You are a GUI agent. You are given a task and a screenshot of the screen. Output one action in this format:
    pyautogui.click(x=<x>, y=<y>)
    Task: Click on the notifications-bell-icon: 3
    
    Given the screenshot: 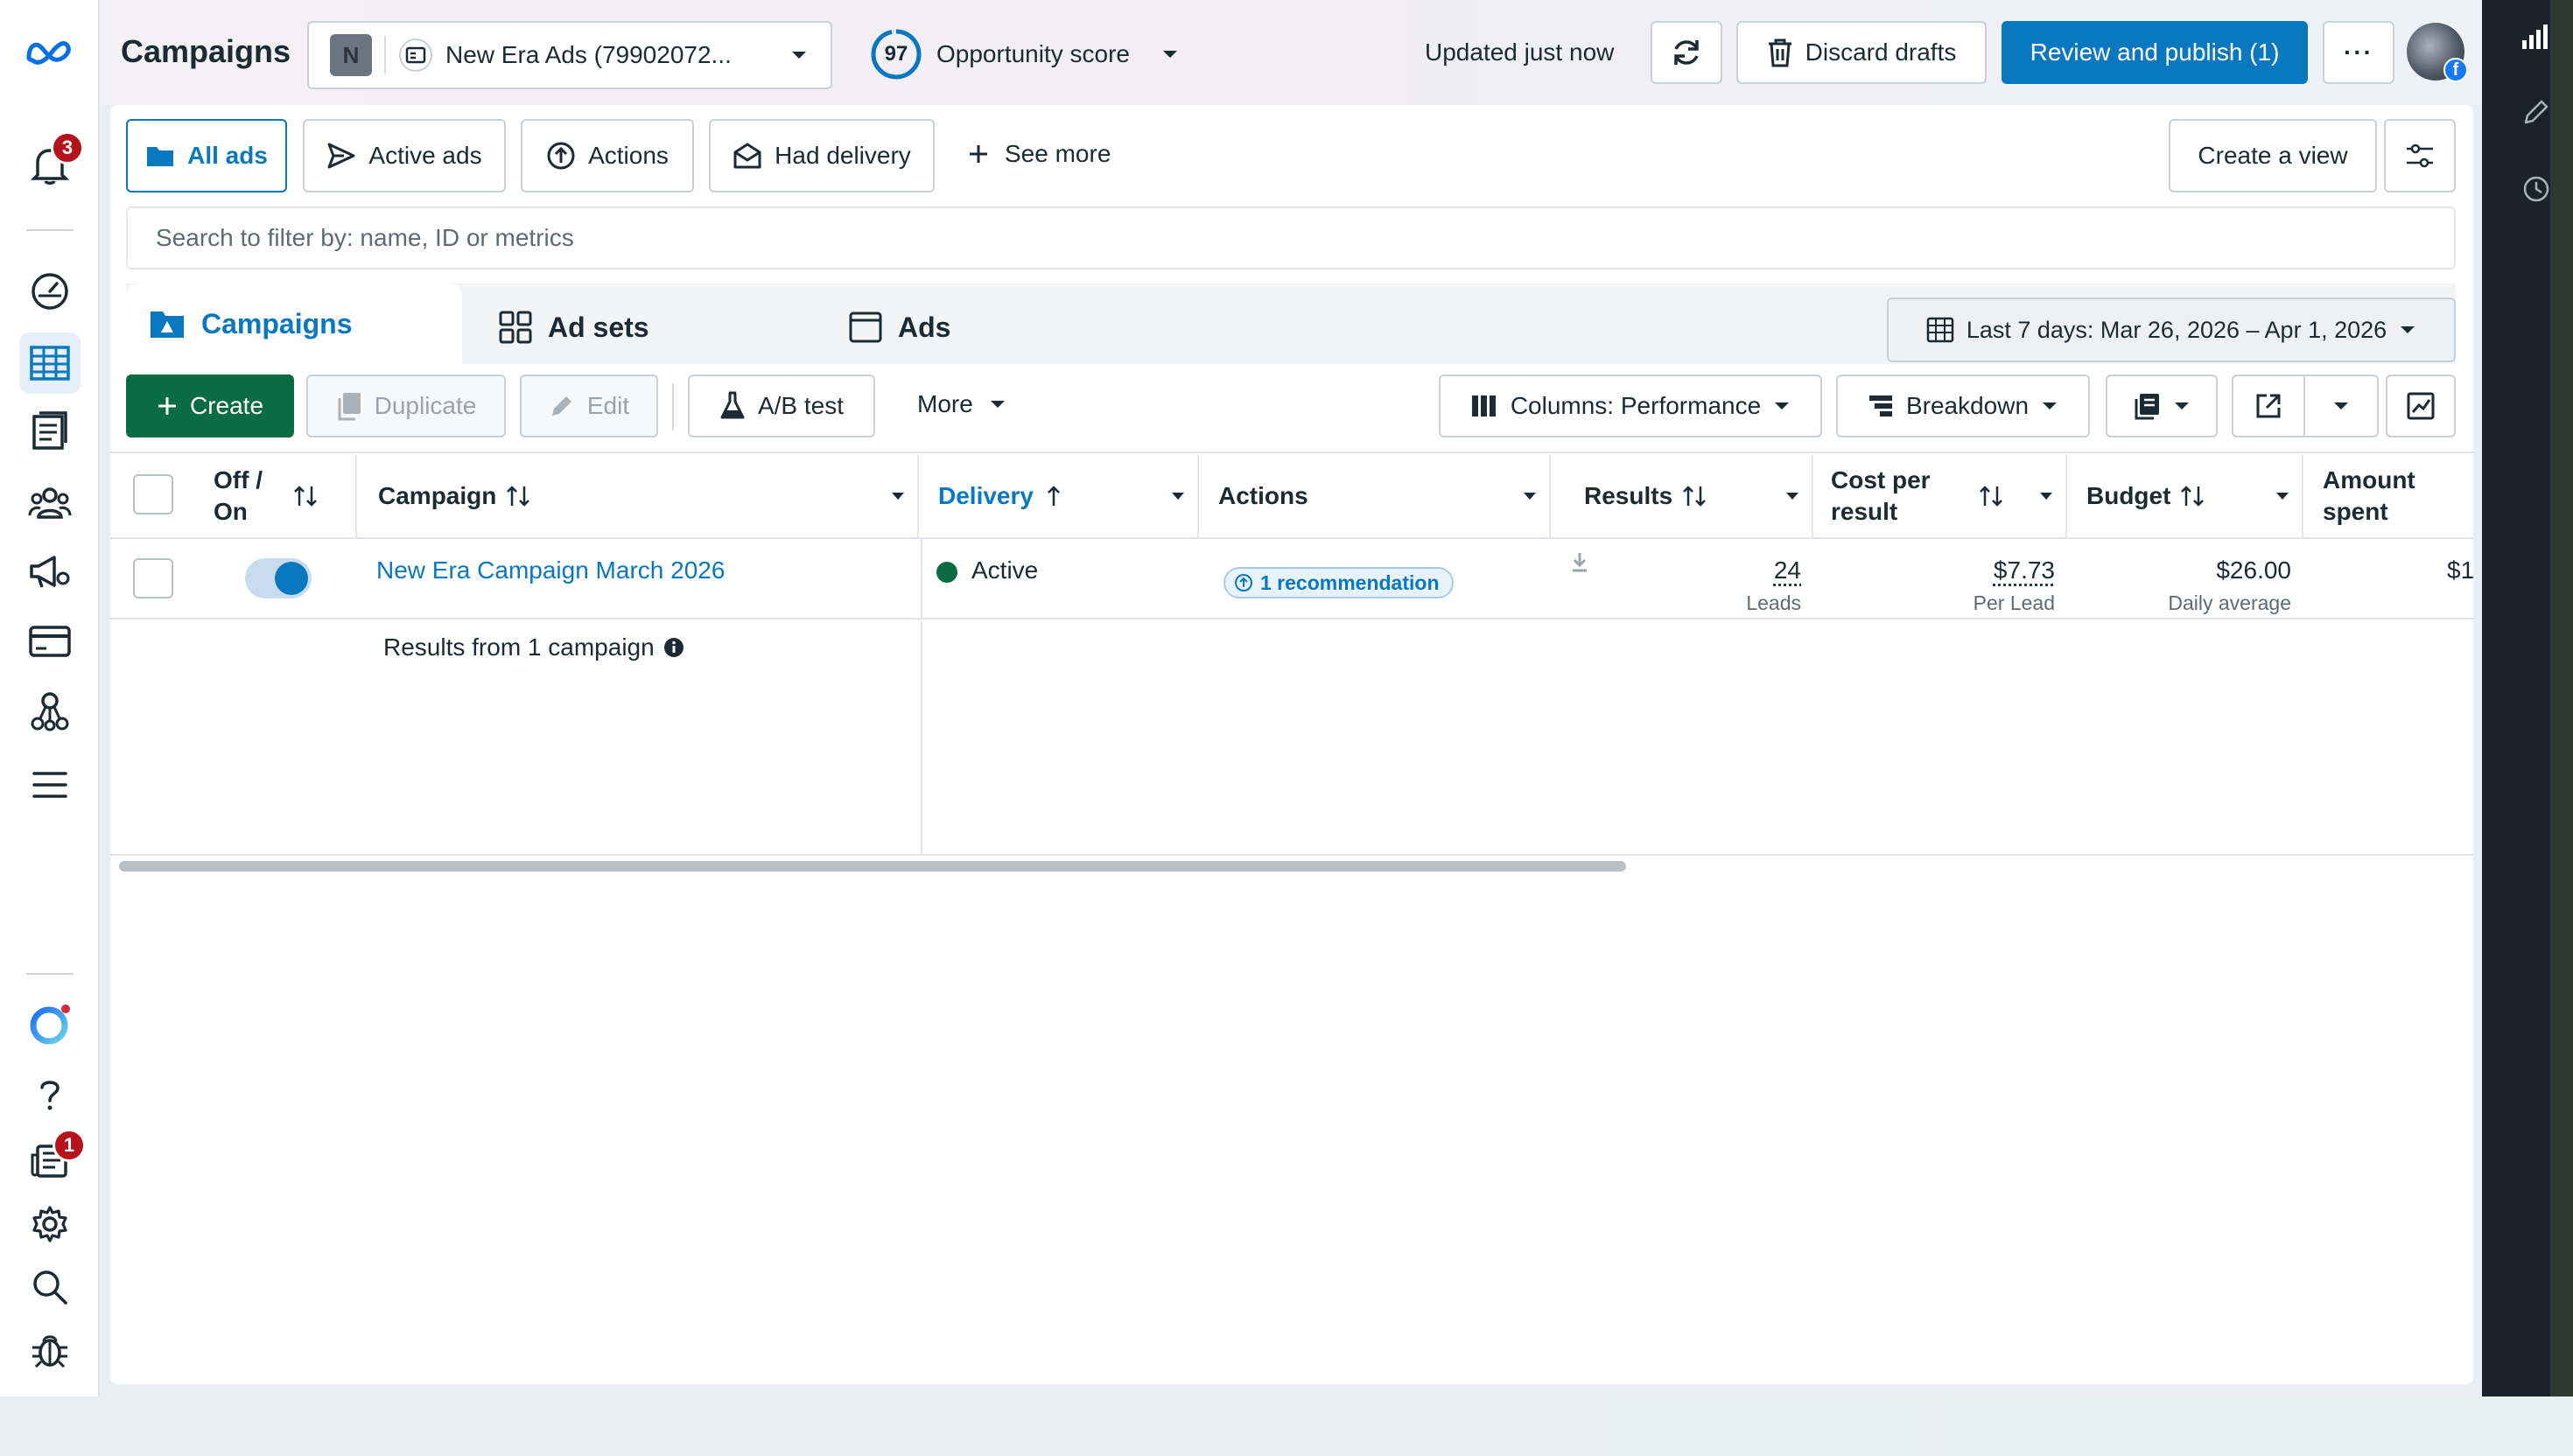 What is the action you would take?
    pyautogui.click(x=51, y=163)
    